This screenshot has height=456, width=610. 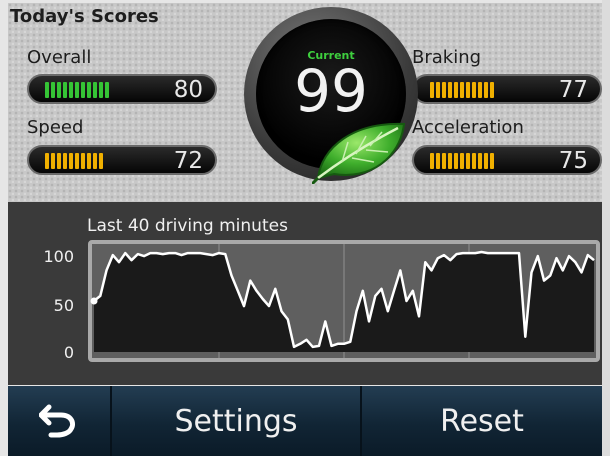 What do you see at coordinates (68, 352) in the screenshot?
I see `y-tick-0: 0` at bounding box center [68, 352].